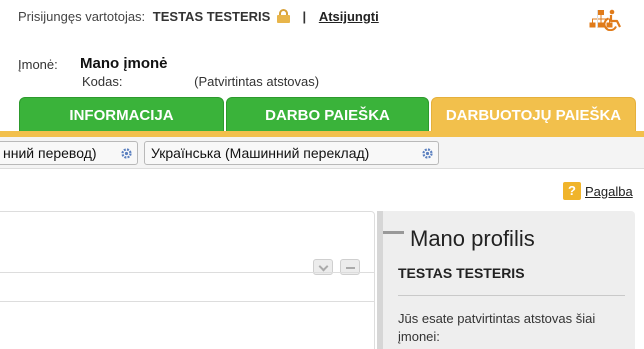  Describe the element at coordinates (393, 232) in the screenshot. I see `title-accent-bar` at that location.